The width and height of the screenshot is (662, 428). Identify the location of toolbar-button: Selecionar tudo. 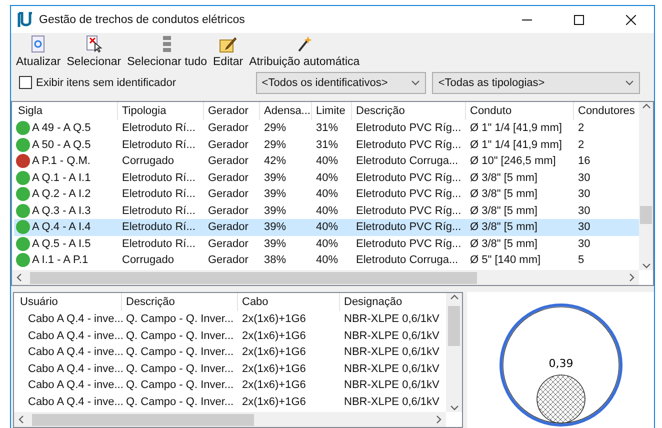
(167, 51).